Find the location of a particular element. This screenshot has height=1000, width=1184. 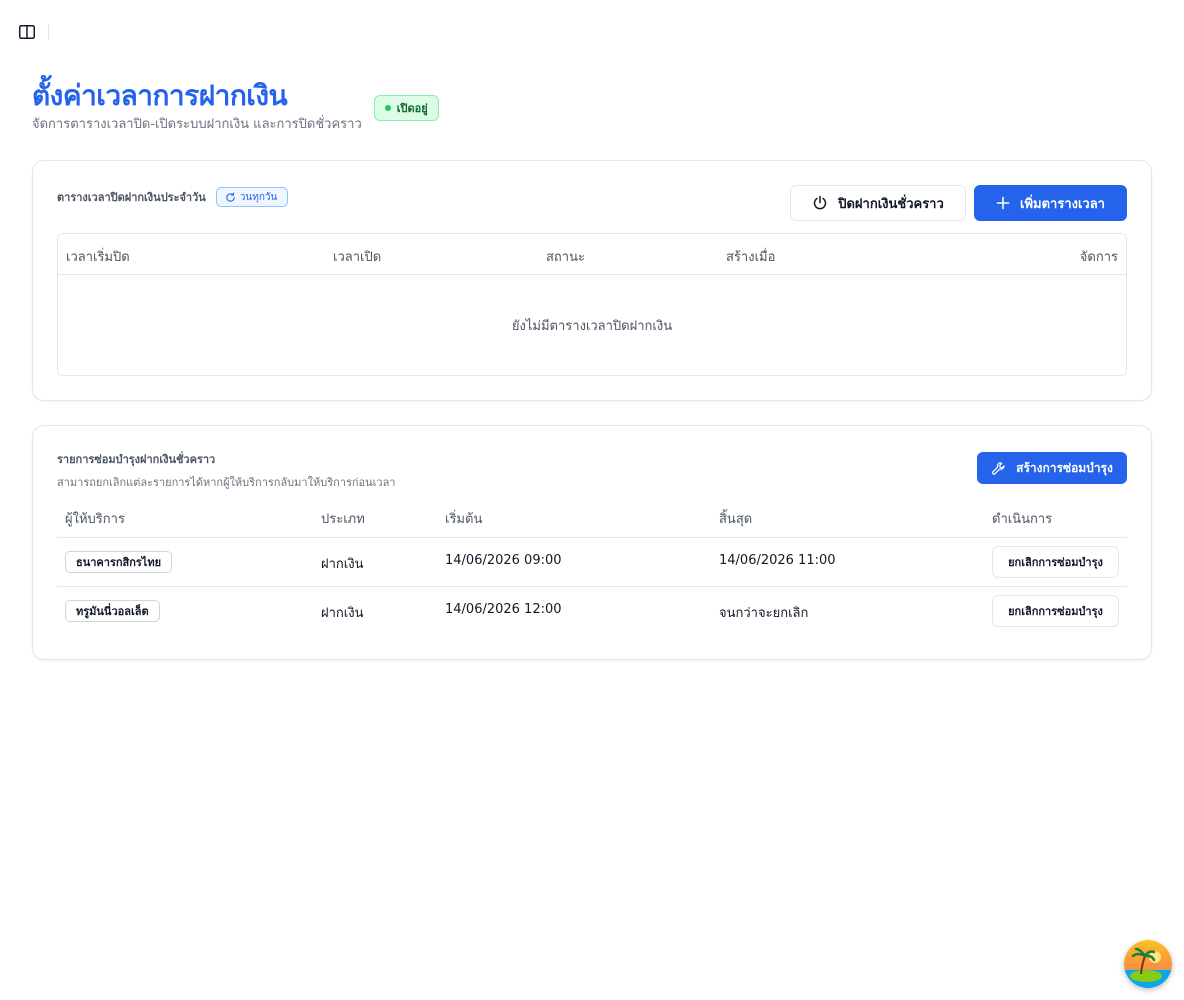

refresh-icon is located at coordinates (230, 197).